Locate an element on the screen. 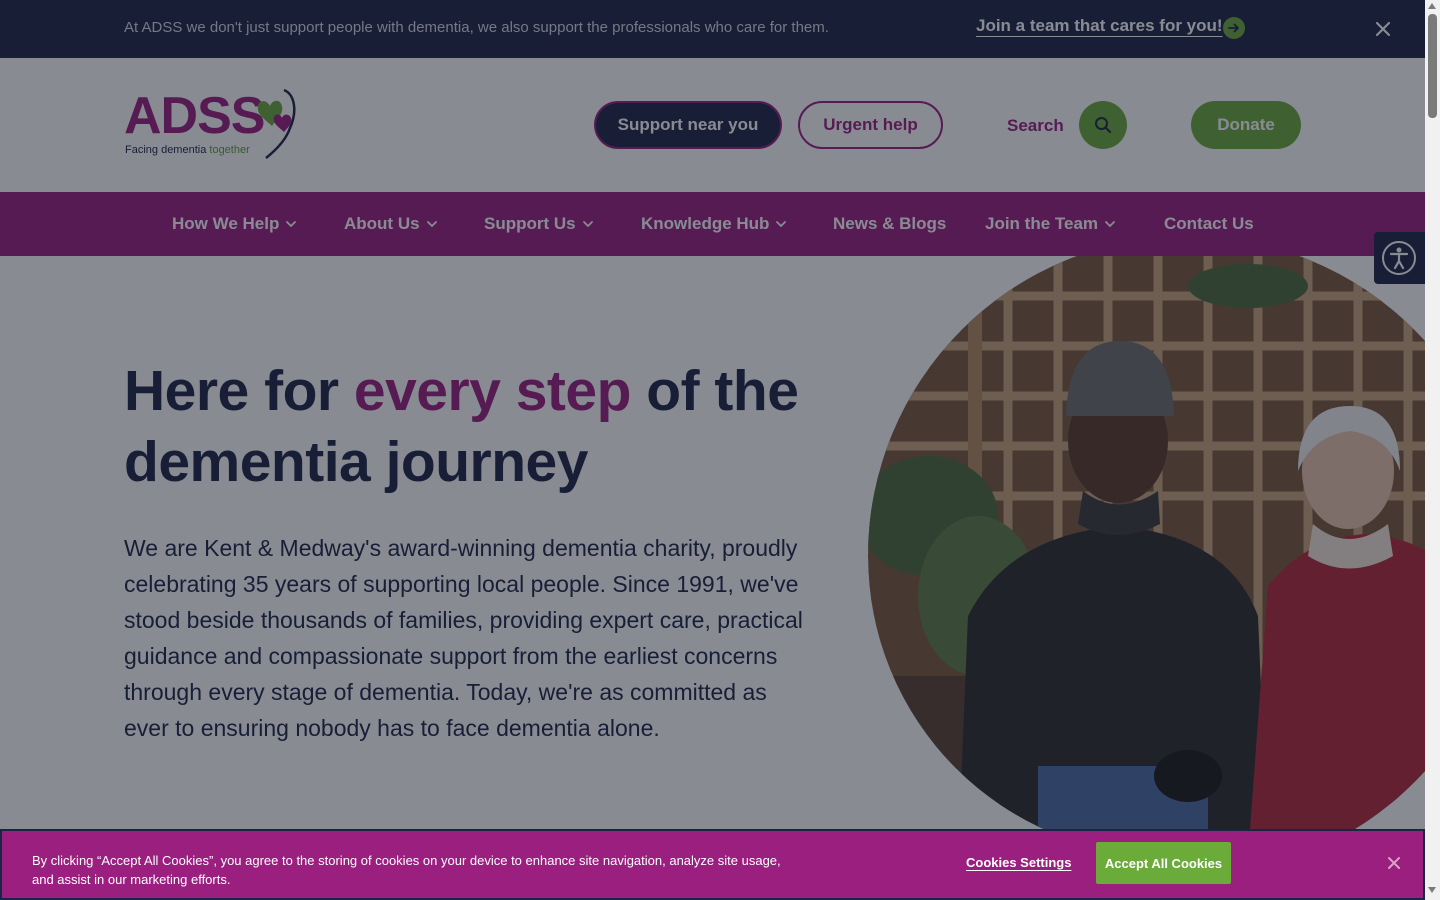  scroll-down-arrow-icon is located at coordinates (1432, 890).